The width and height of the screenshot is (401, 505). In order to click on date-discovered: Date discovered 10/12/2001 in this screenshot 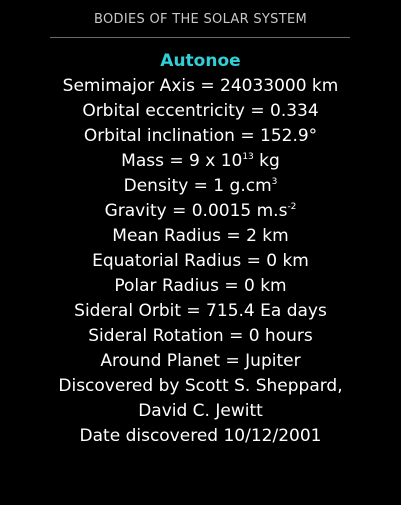, I will do `click(200, 436)`.